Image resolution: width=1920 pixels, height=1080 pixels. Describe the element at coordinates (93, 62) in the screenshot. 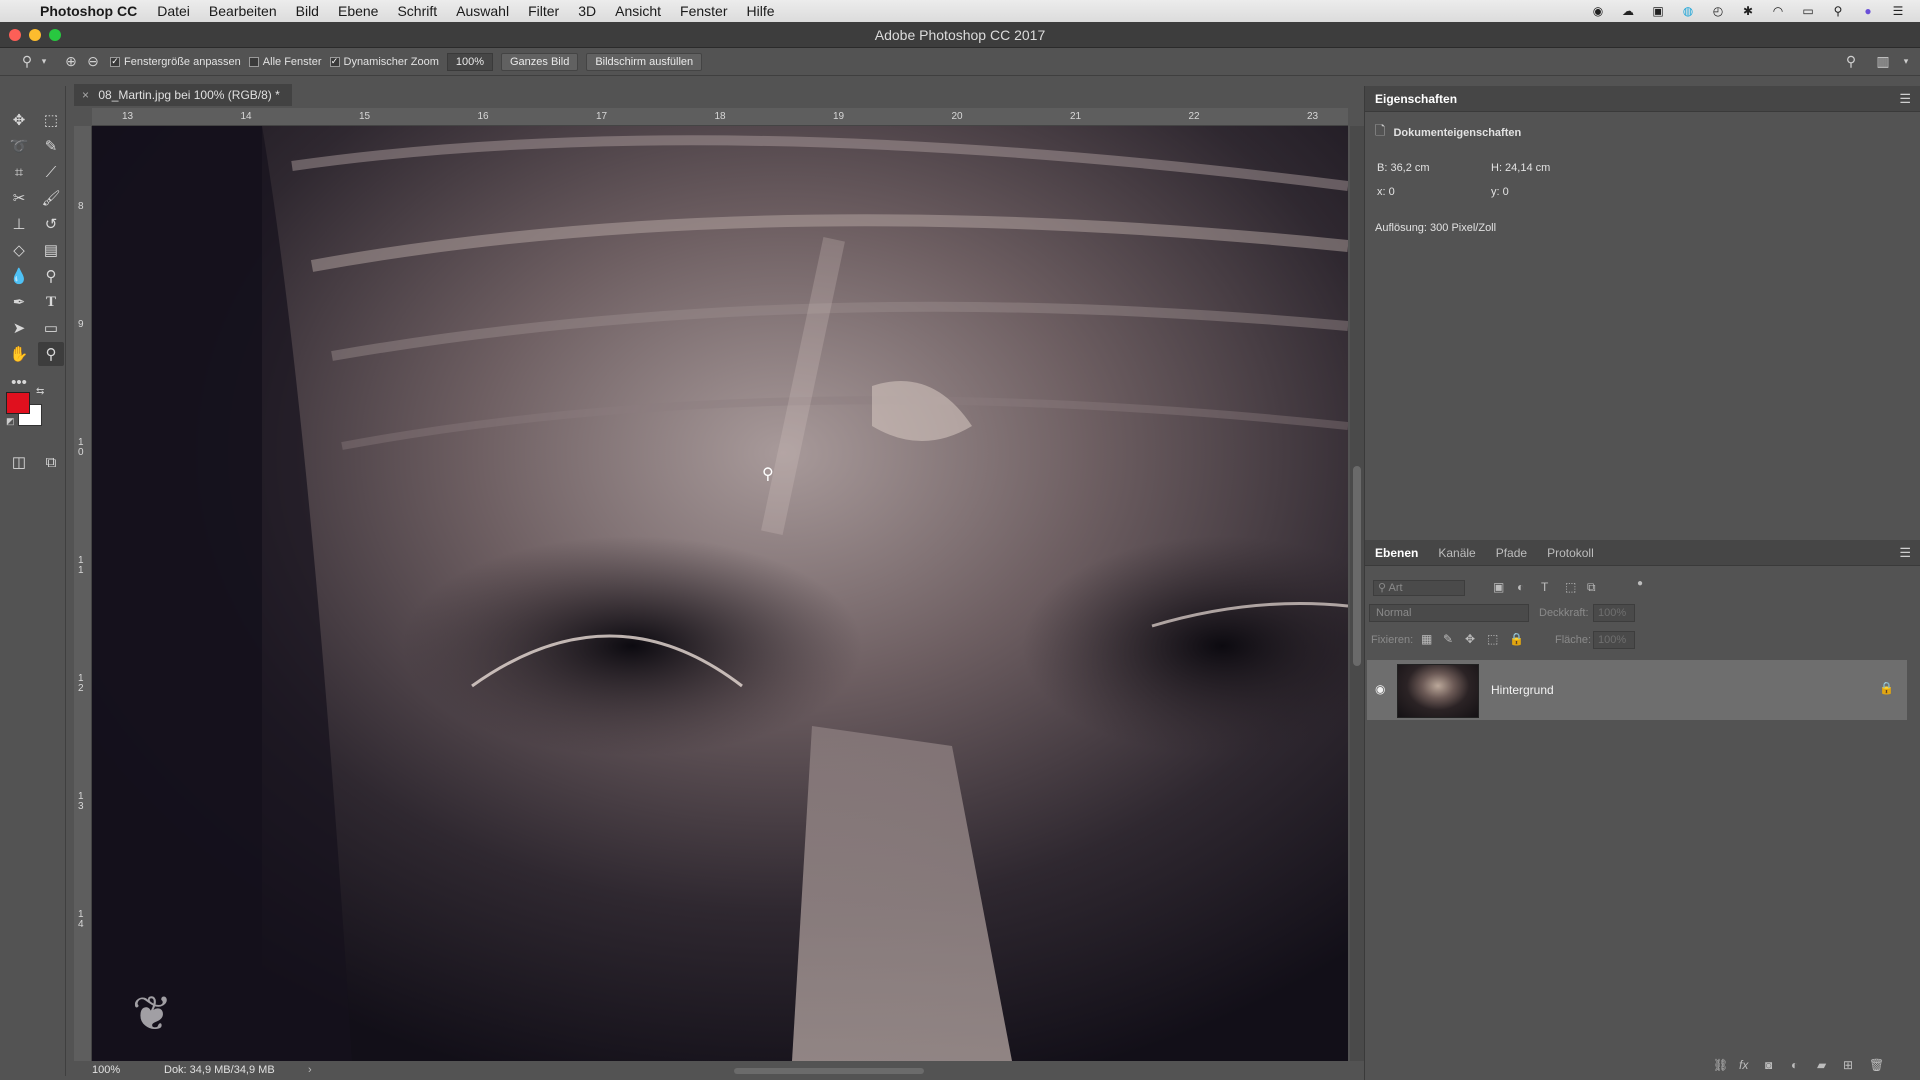

I see `zoom-out-icon: ⊖` at that location.